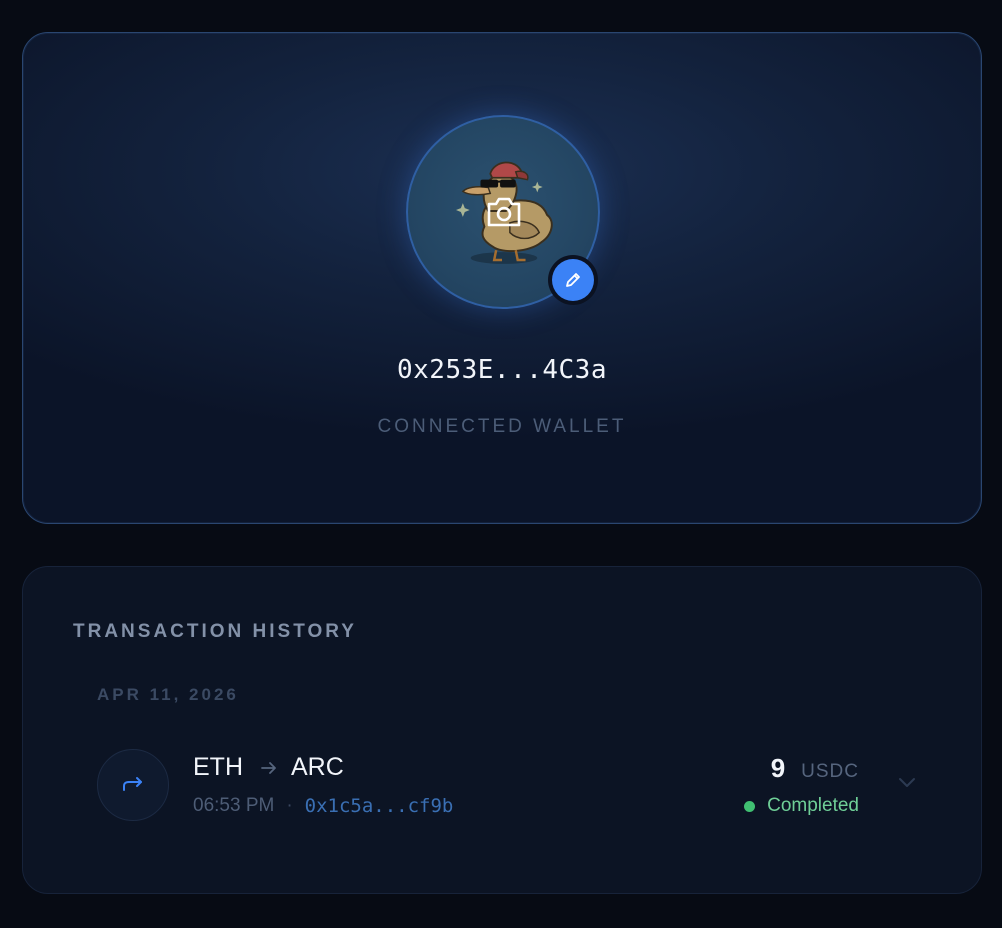 The image size is (1002, 928). Describe the element at coordinates (168, 694) in the screenshot. I see `date-group-label: APR 11, 2026` at that location.